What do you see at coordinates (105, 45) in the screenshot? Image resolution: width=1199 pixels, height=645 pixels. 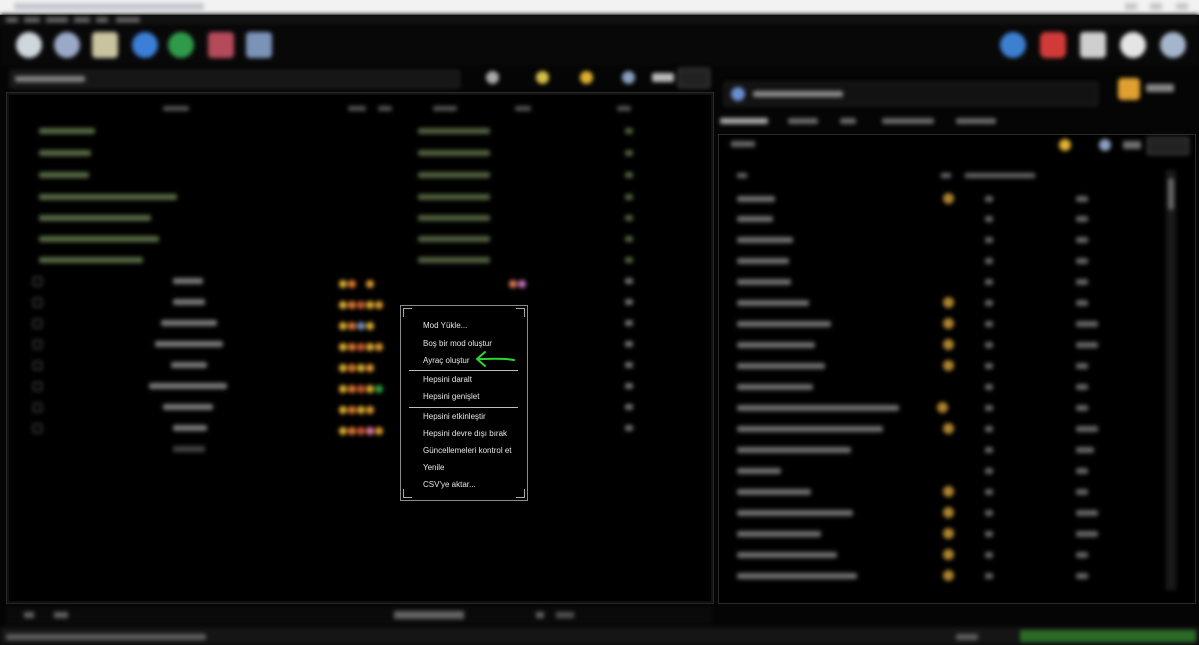 I see `folder-icon` at bounding box center [105, 45].